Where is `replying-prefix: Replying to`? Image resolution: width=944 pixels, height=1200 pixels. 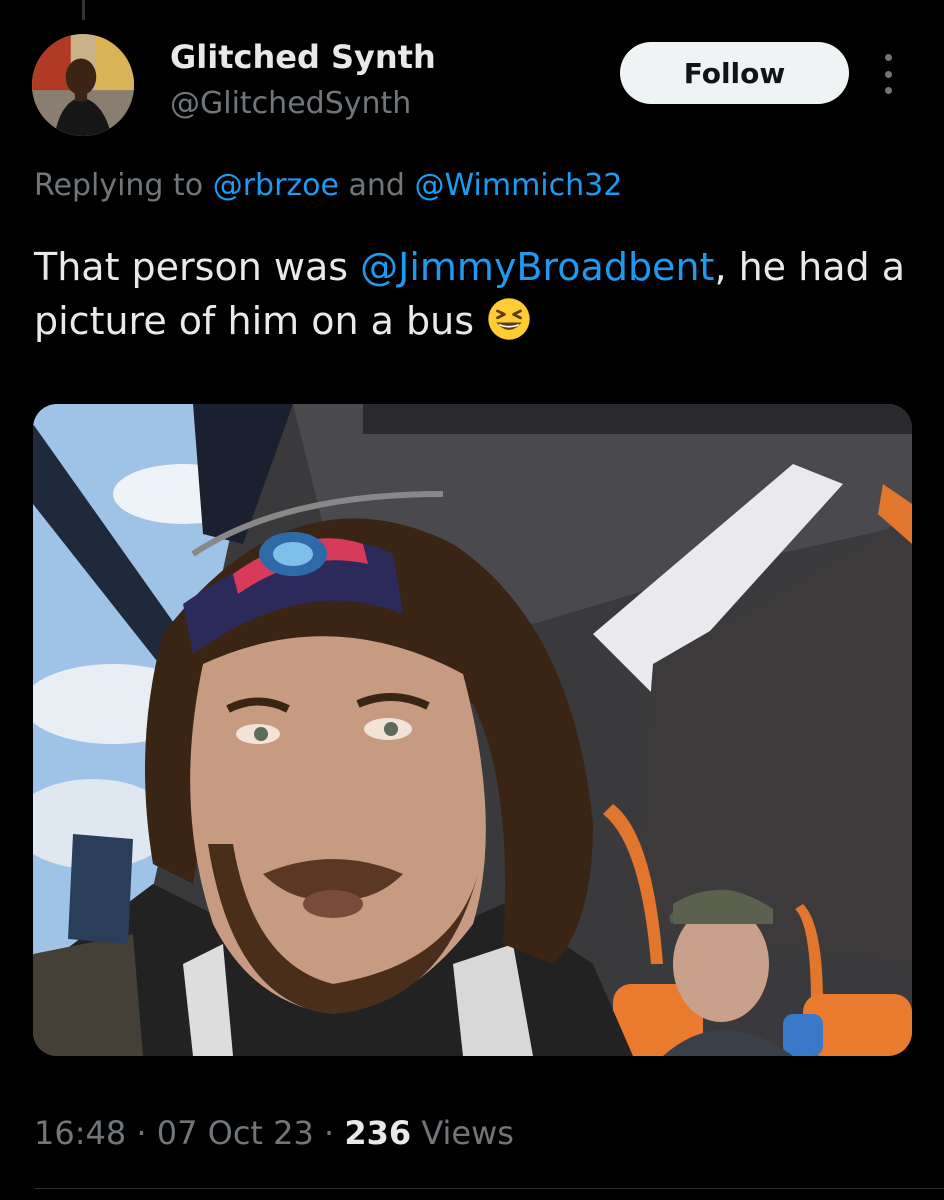 replying-prefix: Replying to is located at coordinates (119, 185).